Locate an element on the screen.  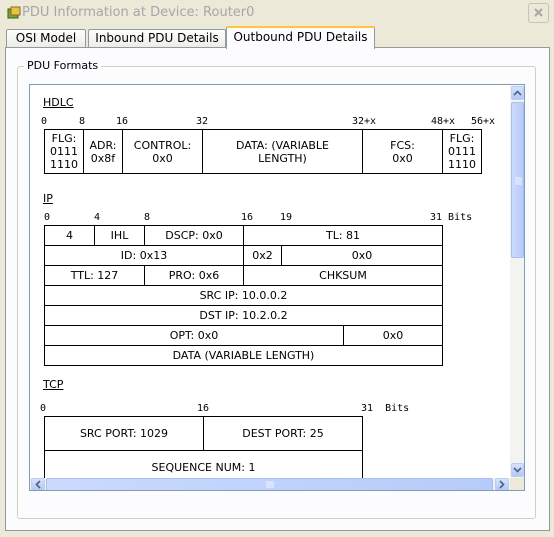
tcp-source-port: SRC PORT: 1029 is located at coordinates (124, 433).